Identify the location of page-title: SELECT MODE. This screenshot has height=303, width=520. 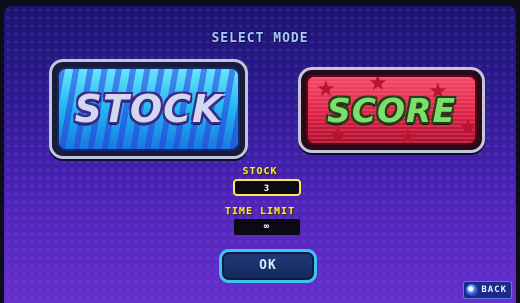
(260, 38).